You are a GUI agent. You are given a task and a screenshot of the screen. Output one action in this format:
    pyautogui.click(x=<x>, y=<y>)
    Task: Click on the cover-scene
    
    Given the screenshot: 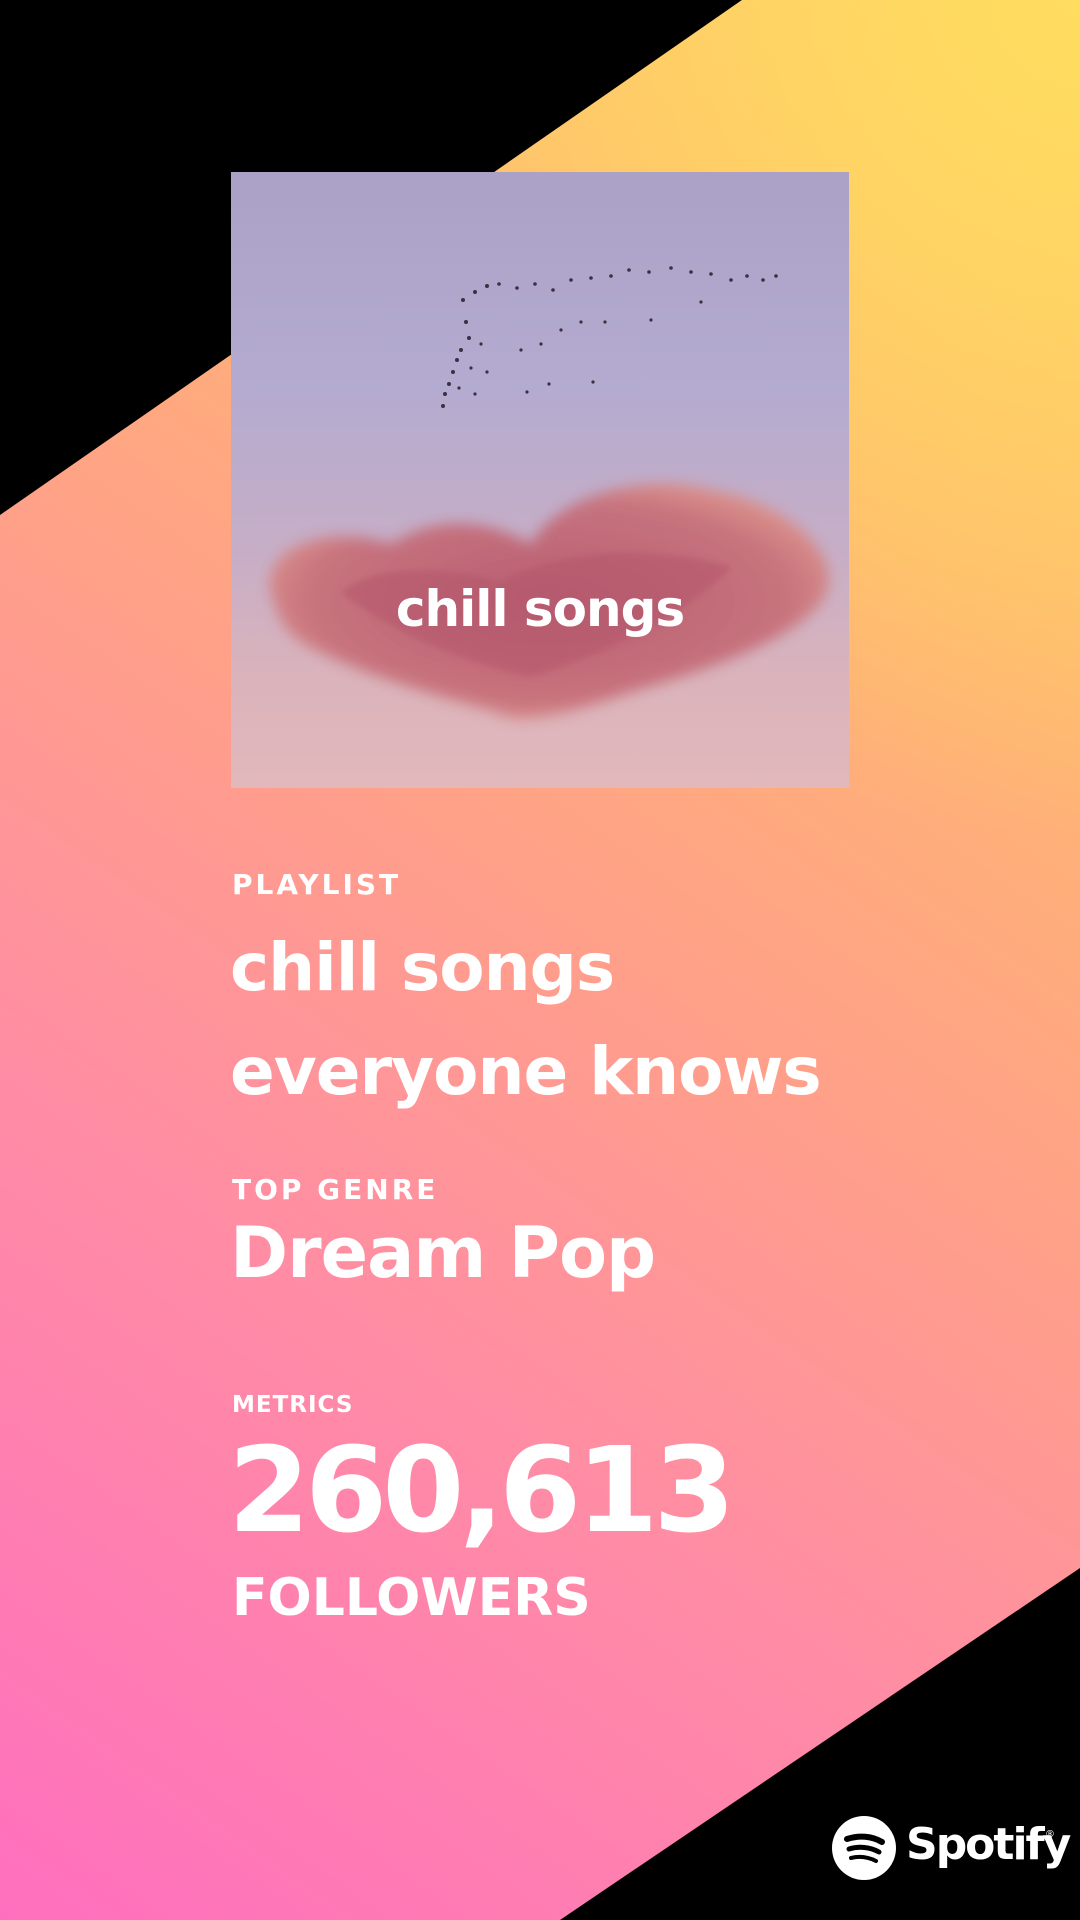 What is the action you would take?
    pyautogui.click(x=549, y=492)
    